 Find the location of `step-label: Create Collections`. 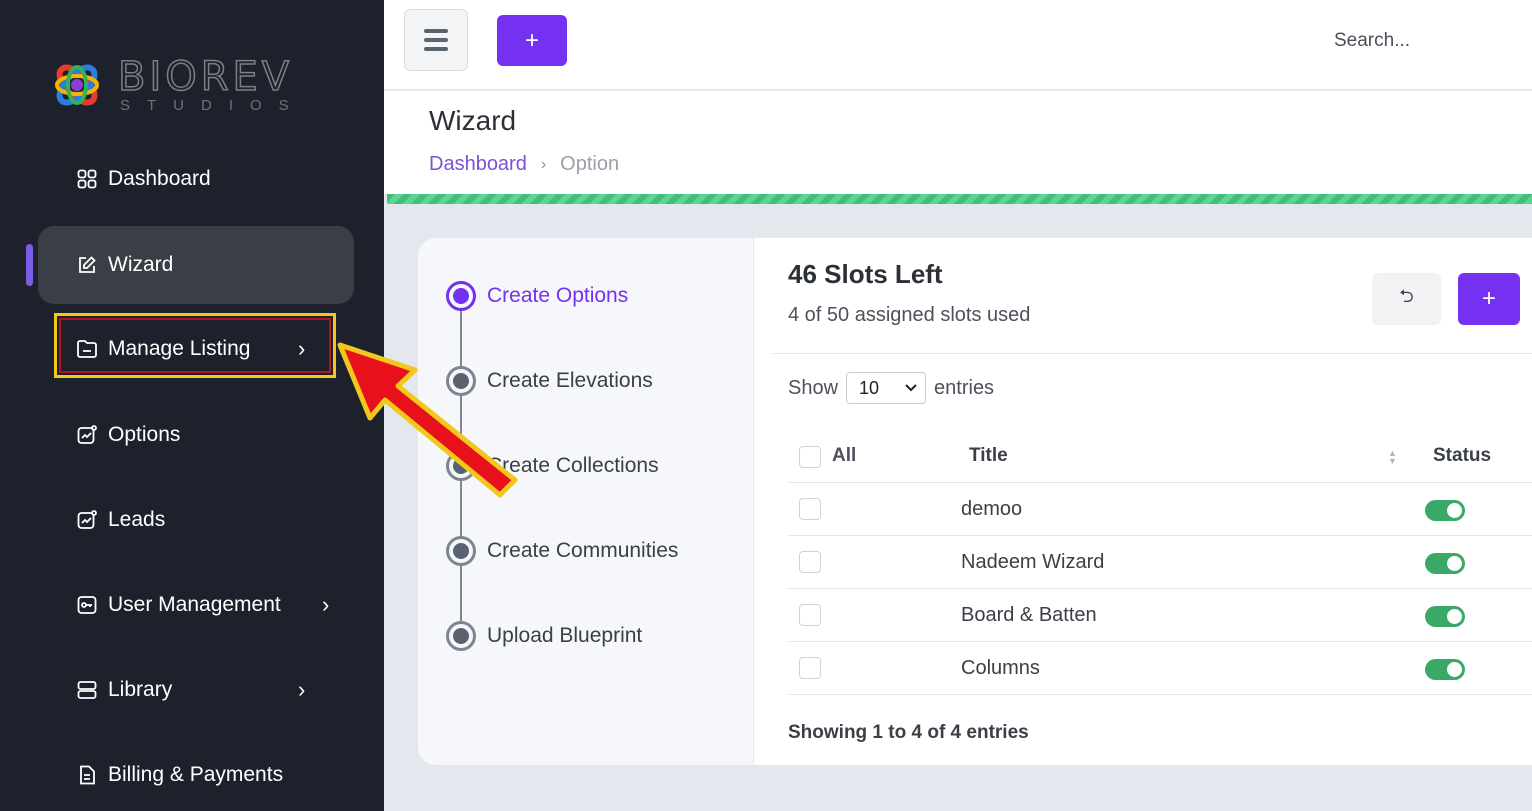

step-label: Create Collections is located at coordinates (573, 465).